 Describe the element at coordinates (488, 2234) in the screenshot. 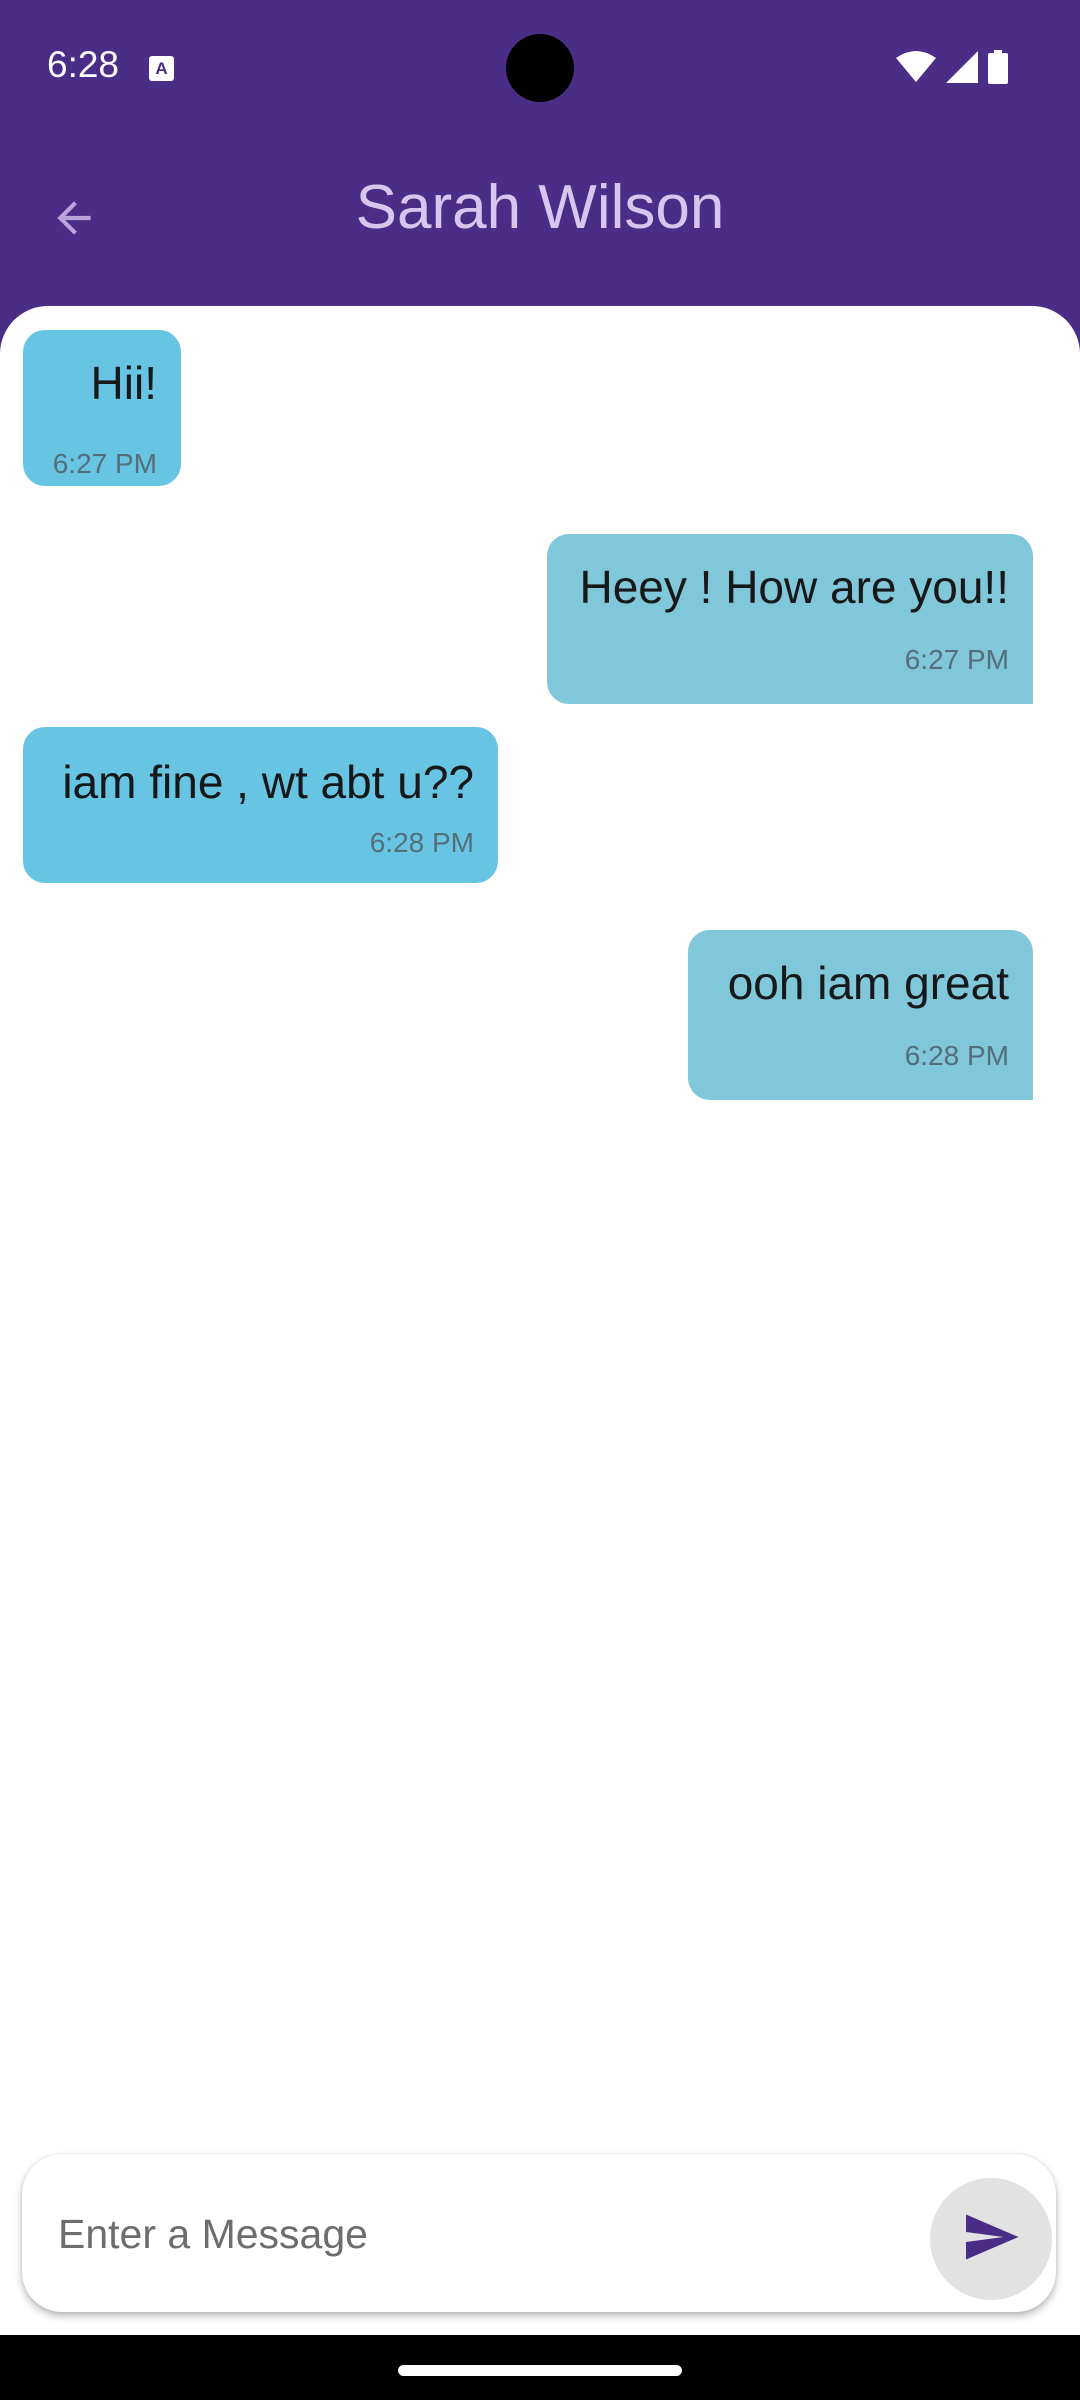

I see `message-input` at that location.